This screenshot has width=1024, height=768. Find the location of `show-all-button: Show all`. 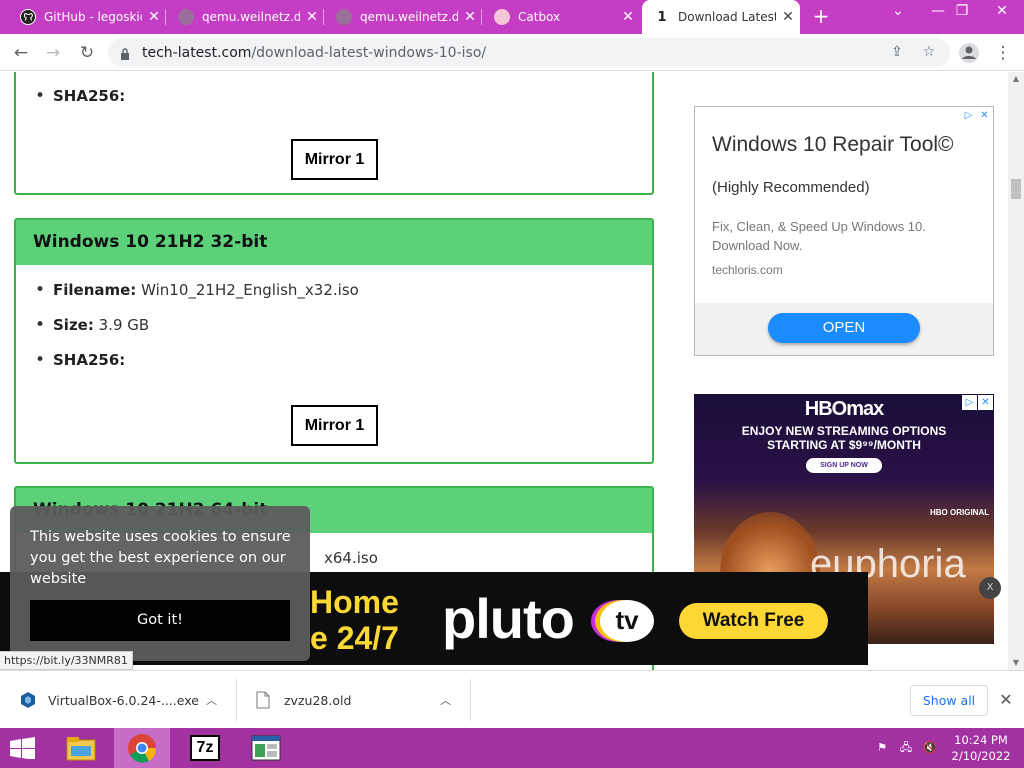

show-all-button: Show all is located at coordinates (949, 700).